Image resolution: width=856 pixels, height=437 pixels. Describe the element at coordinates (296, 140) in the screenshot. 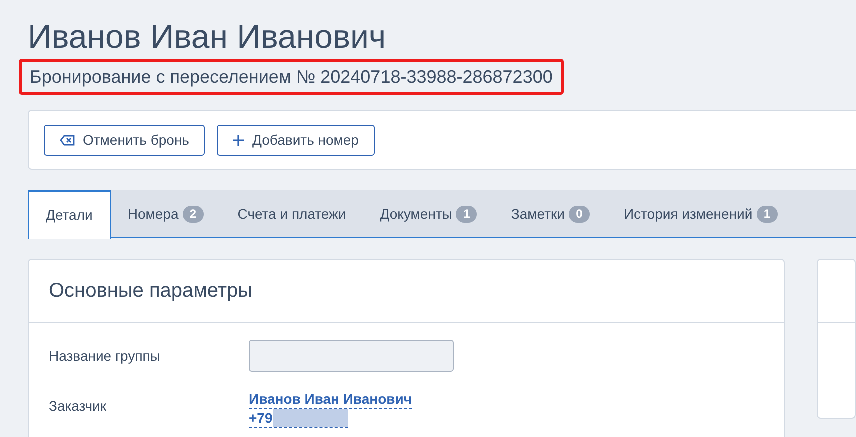

I see `add-room-button: Добавить номер` at that location.